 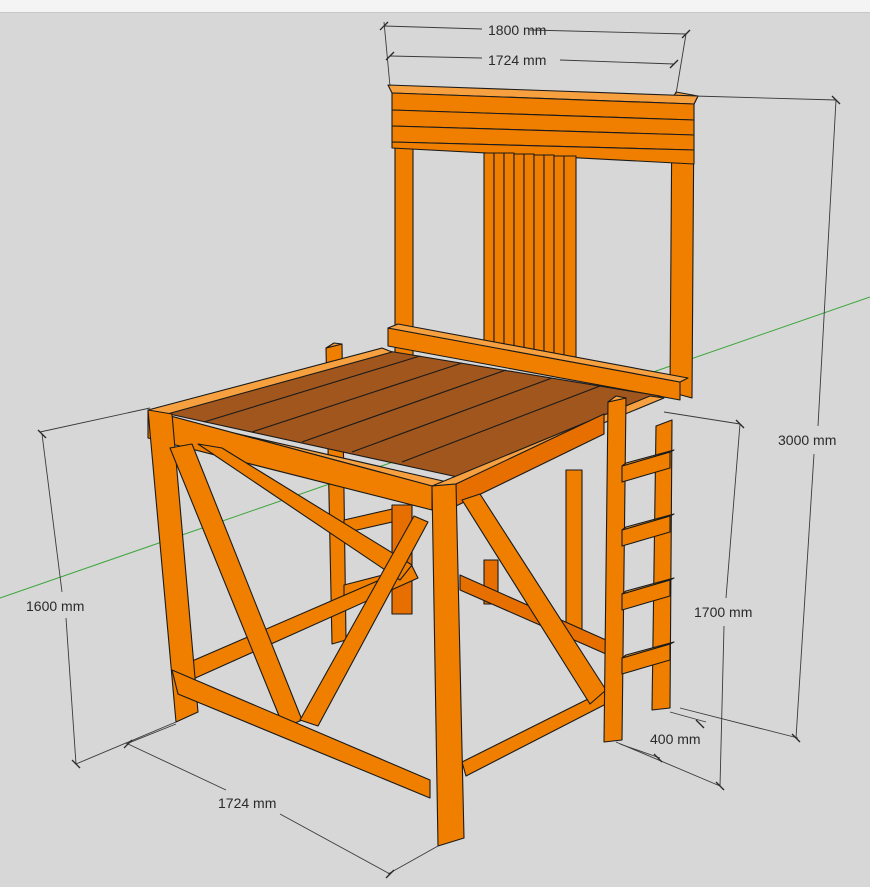 What do you see at coordinates (55, 606) in the screenshot?
I see `label-platform-height: 1600 mm` at bounding box center [55, 606].